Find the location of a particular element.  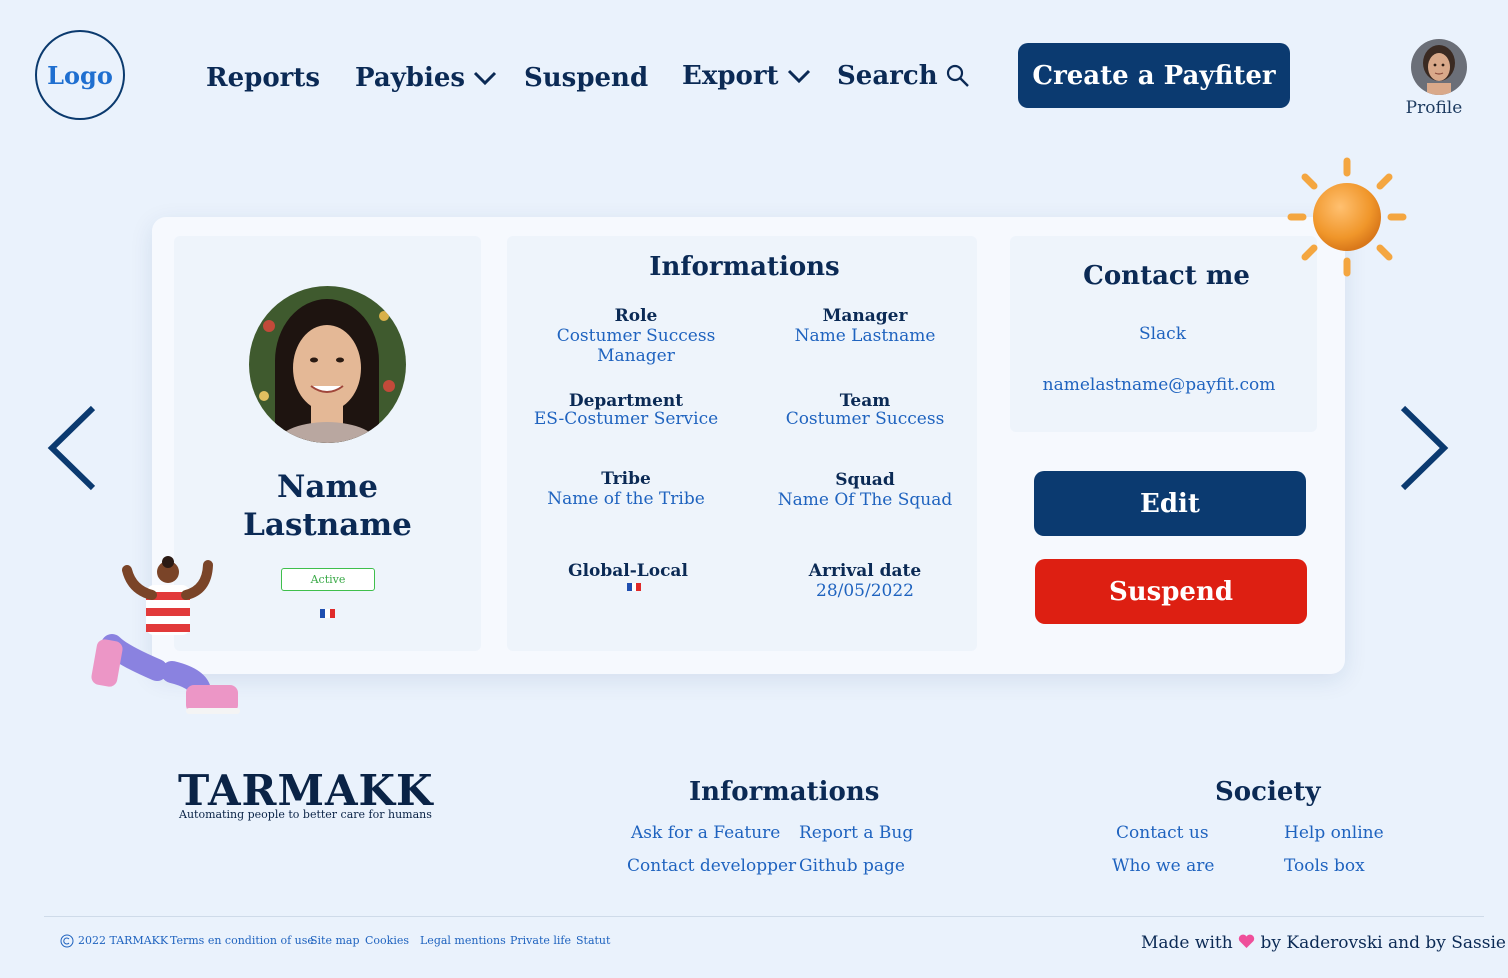

contact-title: Contact me is located at coordinates (1166, 276).